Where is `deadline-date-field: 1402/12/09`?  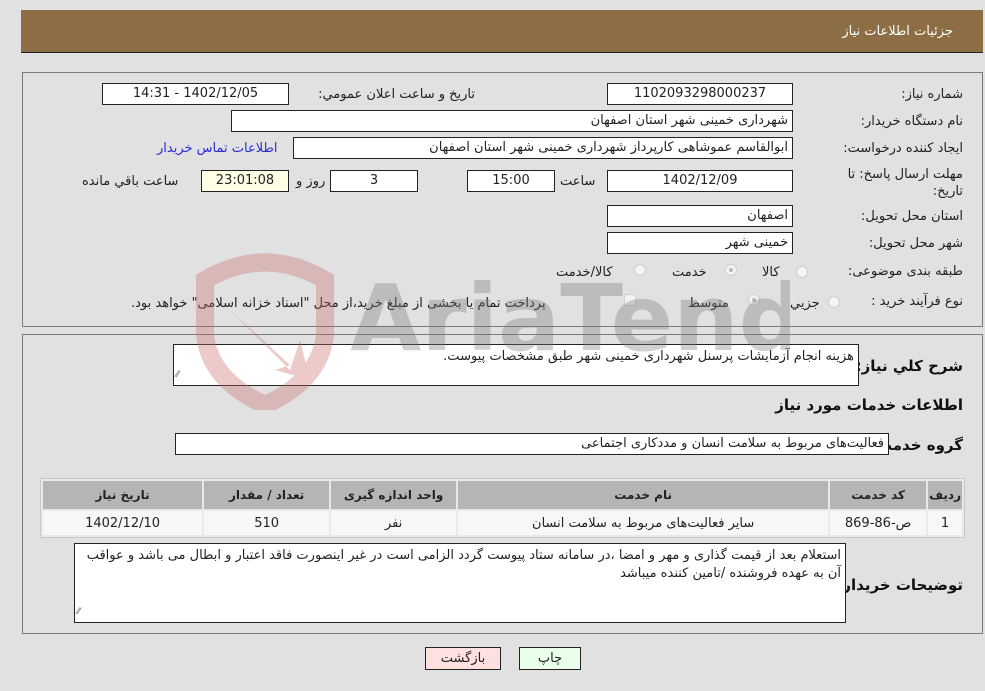
deadline-date-field: 1402/12/09 is located at coordinates (700, 181).